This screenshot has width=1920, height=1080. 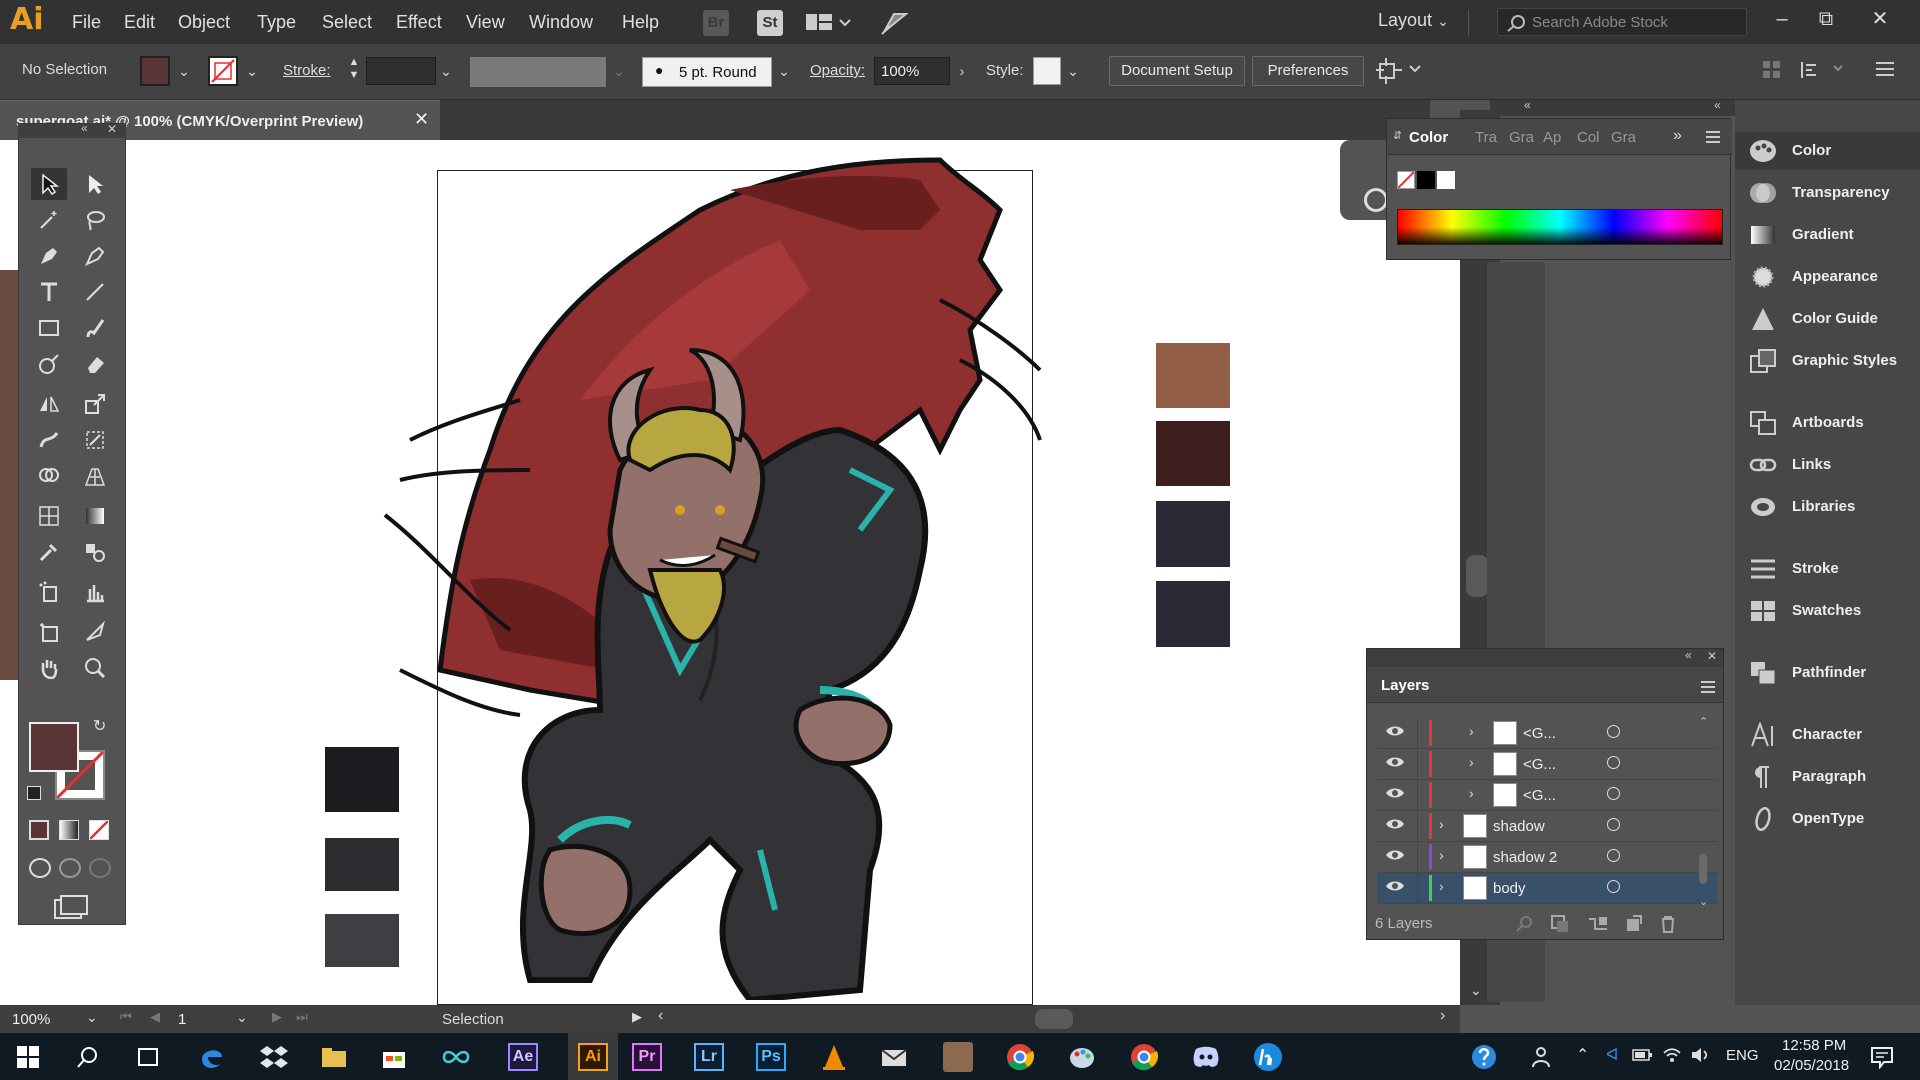 I want to click on paint-app-icon, so click(x=1082, y=1057).